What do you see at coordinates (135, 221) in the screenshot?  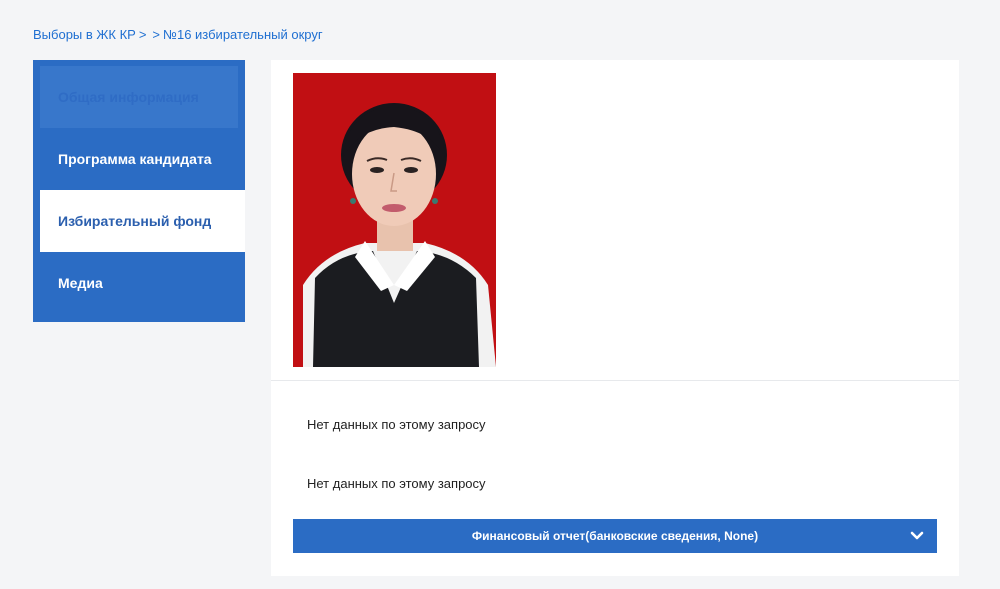 I see `sidebar-item-label: Избирательный фонд` at bounding box center [135, 221].